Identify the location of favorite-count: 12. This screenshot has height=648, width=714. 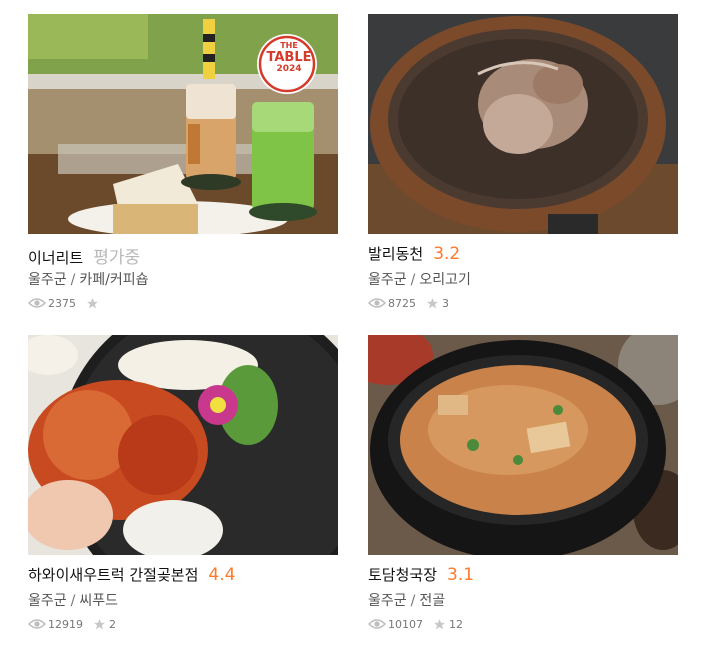
(456, 624).